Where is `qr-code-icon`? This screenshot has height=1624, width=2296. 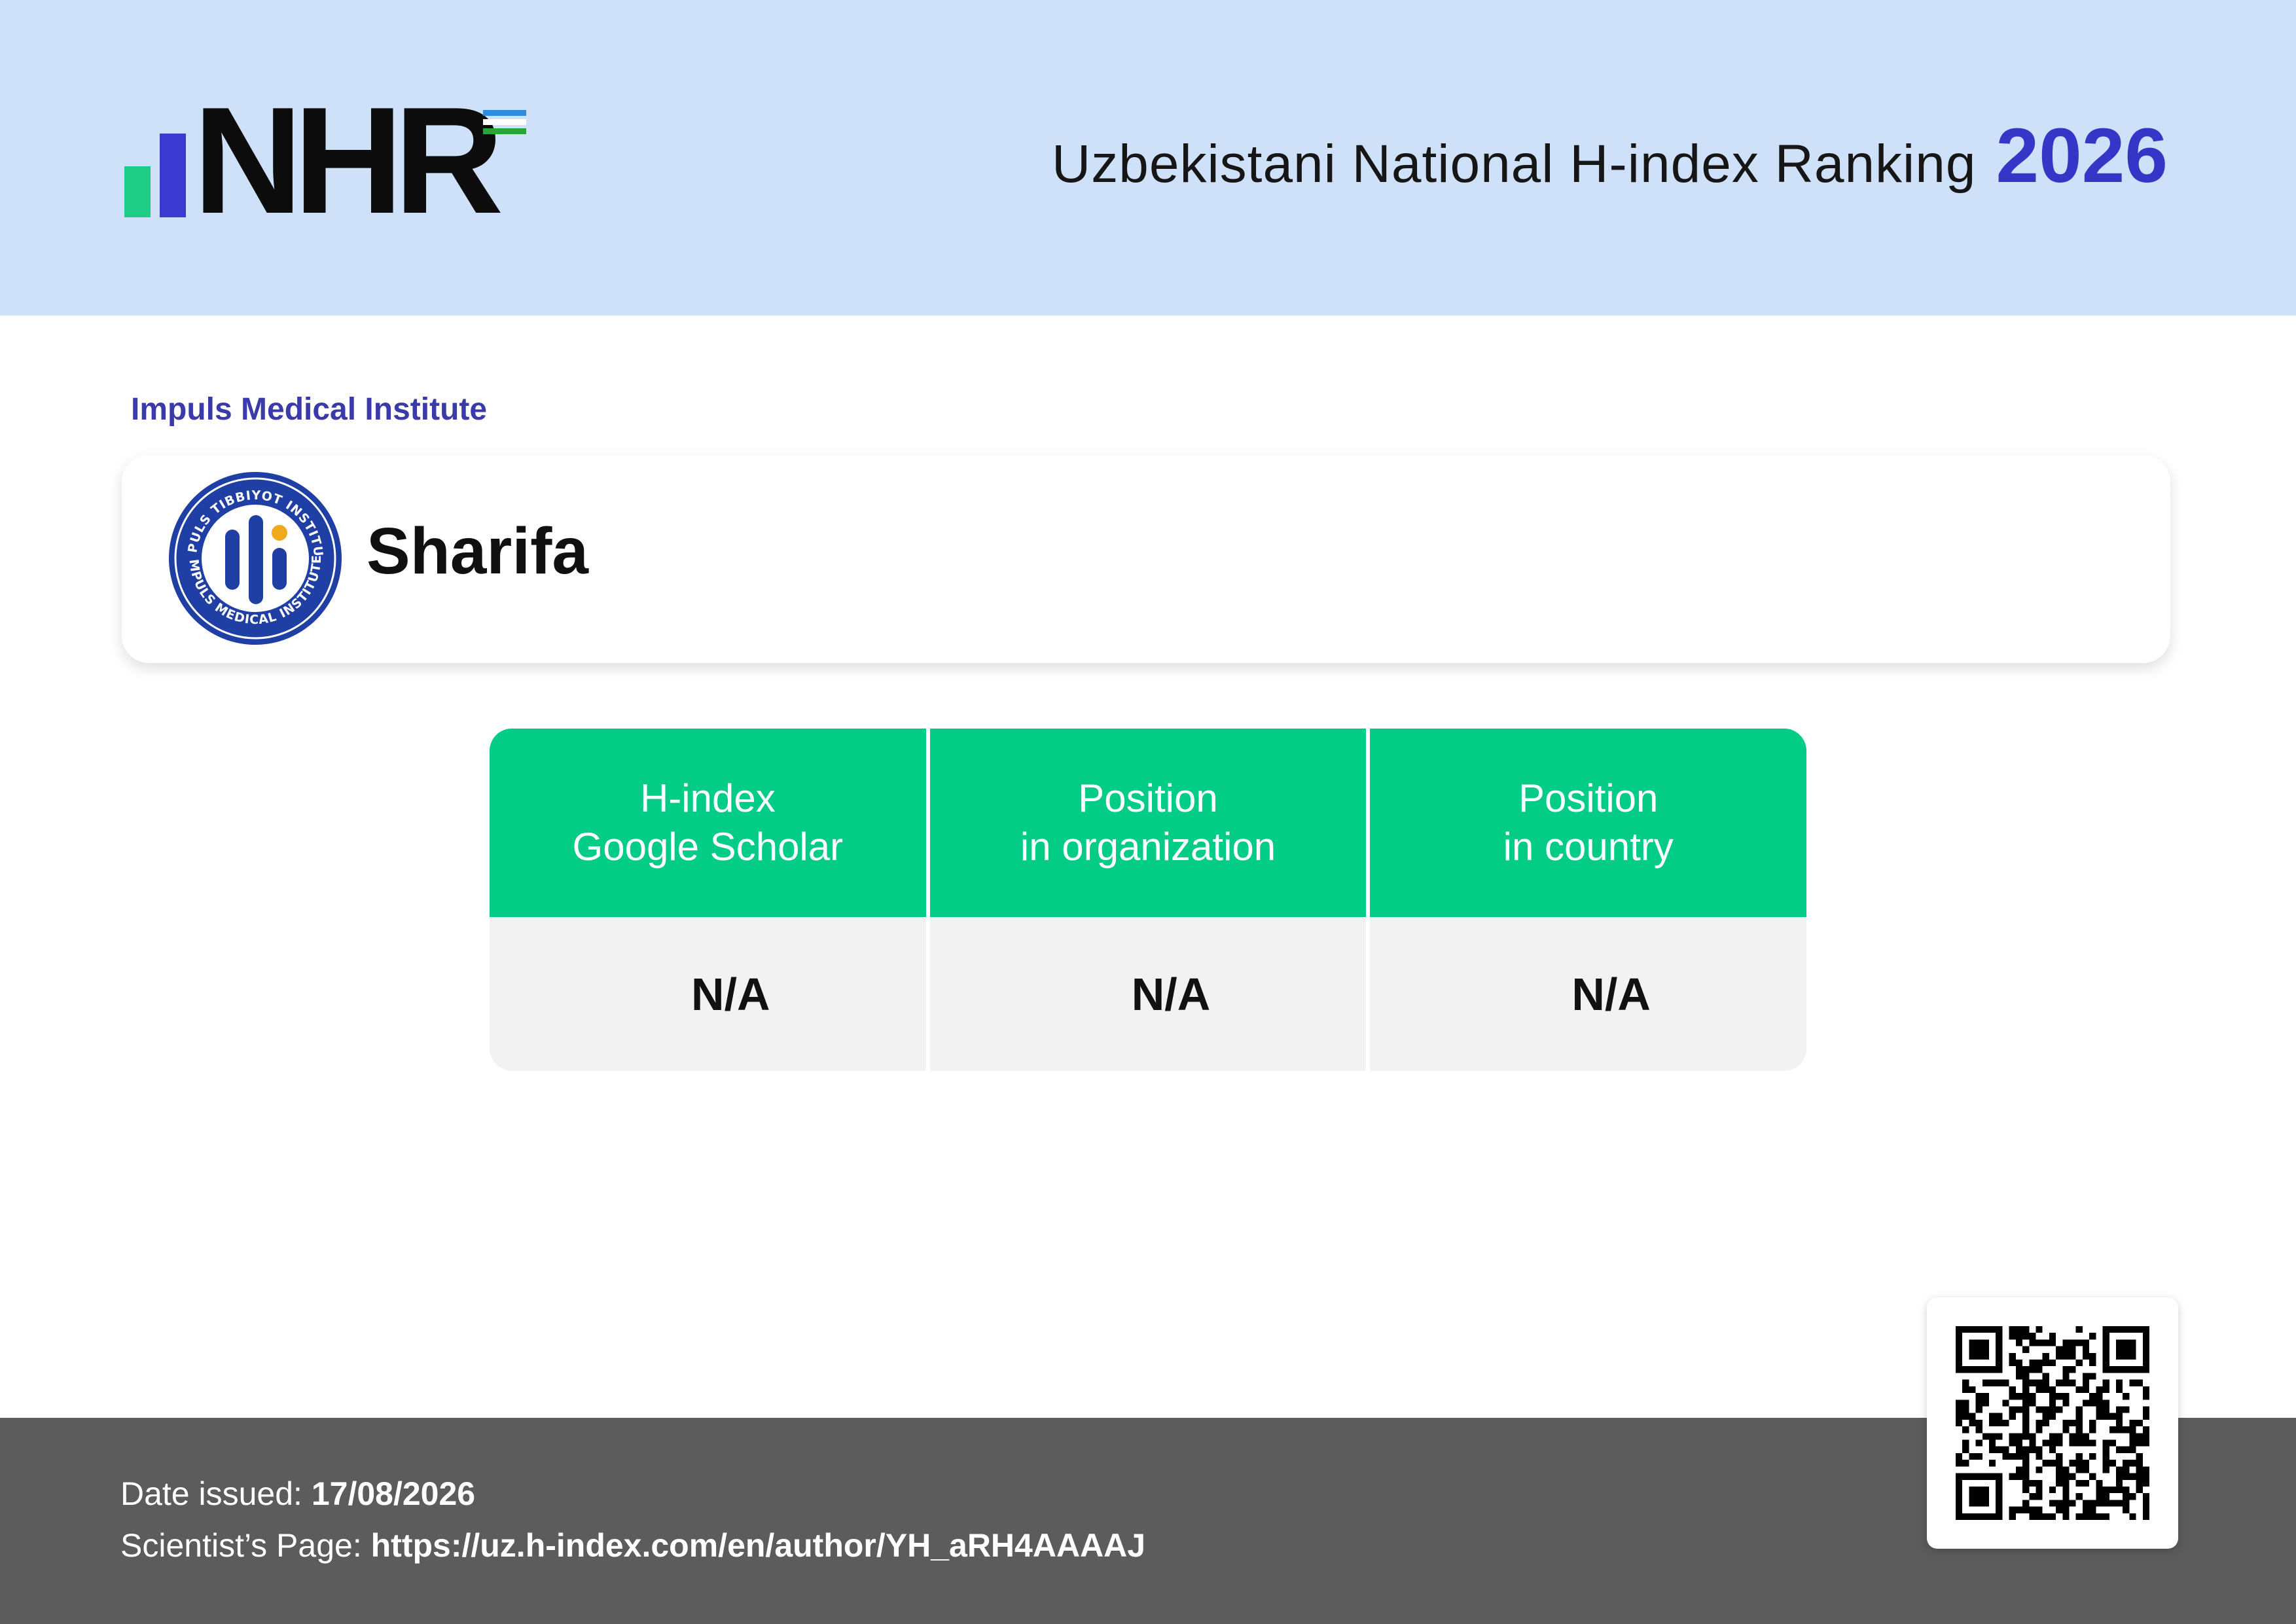
qr-code-icon is located at coordinates (2052, 1423).